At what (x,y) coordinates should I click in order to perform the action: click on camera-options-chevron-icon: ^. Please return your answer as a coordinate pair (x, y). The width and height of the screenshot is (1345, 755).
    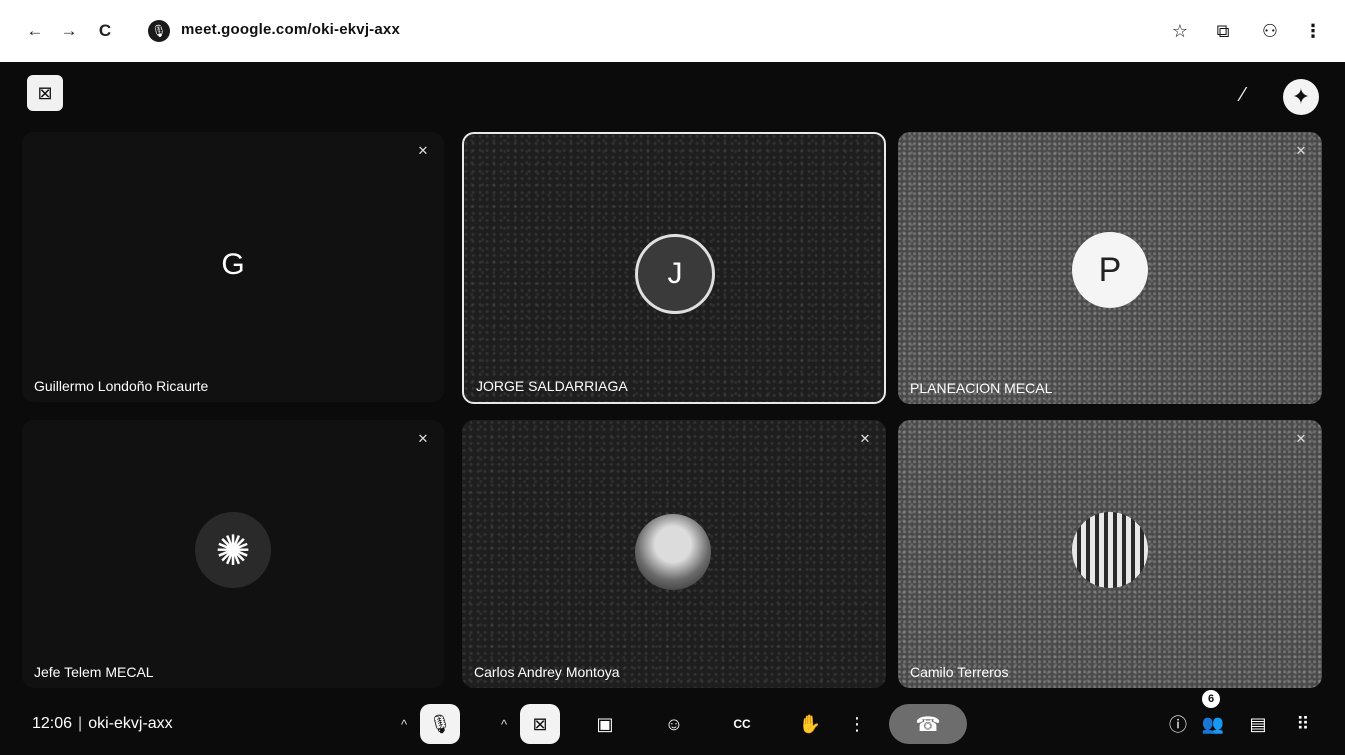
    Looking at the image, I should click on (504, 724).